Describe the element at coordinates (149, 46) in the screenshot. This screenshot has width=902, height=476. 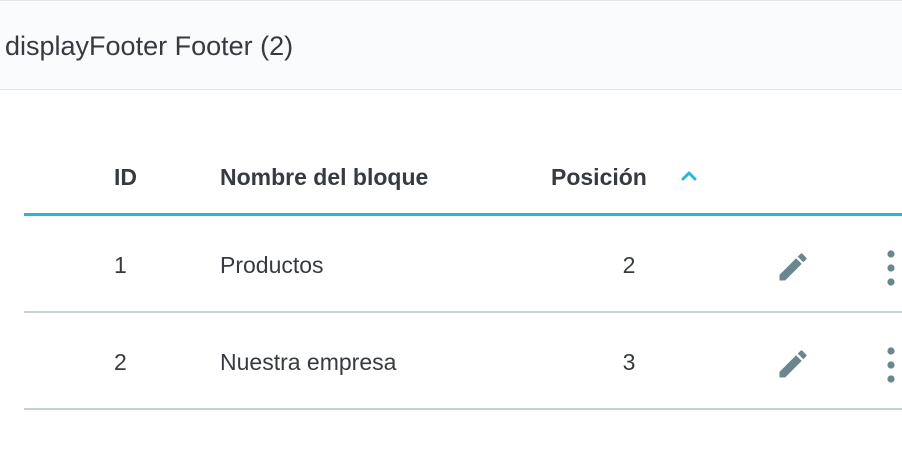
I see `card-title: displayFooter Footer (2)` at that location.